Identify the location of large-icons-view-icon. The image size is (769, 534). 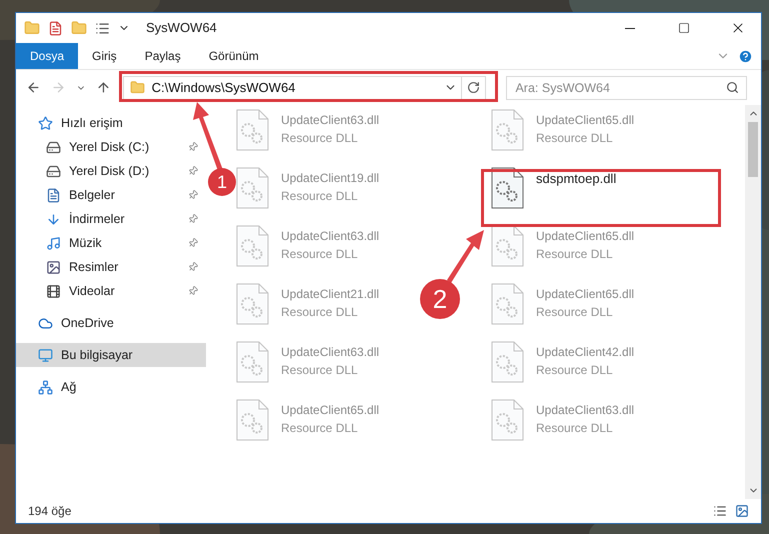
(742, 511).